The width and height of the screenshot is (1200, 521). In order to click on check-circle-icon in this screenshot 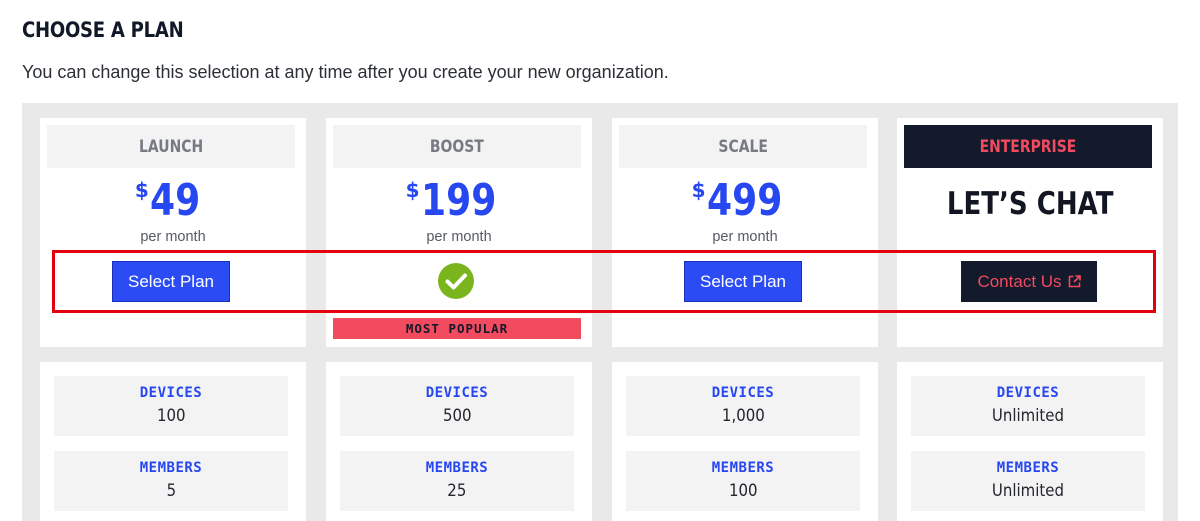, I will do `click(456, 281)`.